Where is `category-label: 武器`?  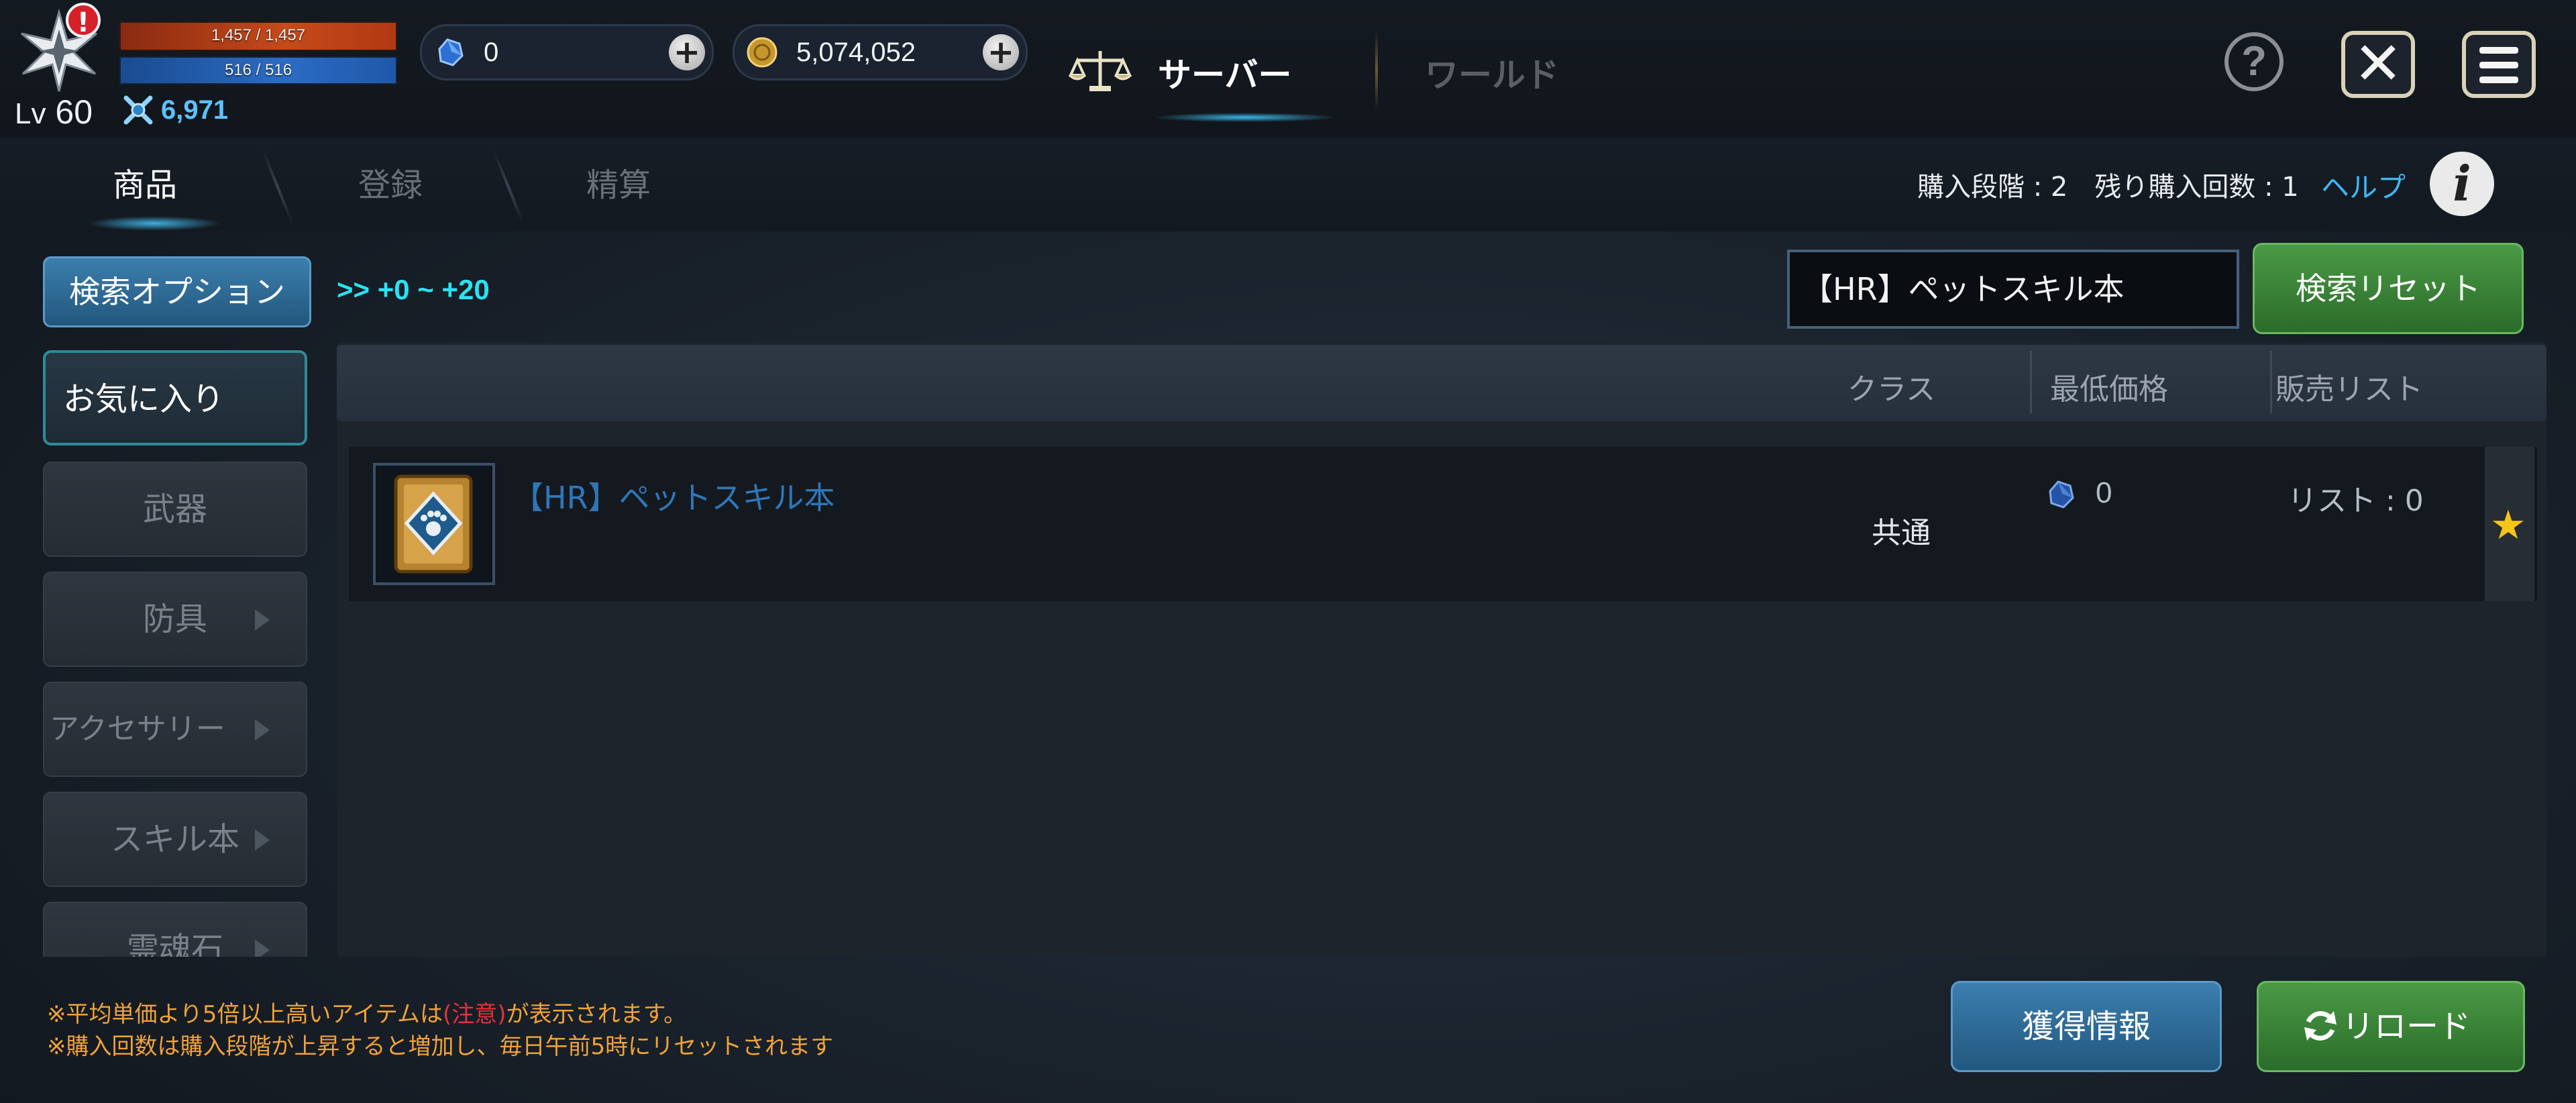 category-label: 武器 is located at coordinates (174, 509).